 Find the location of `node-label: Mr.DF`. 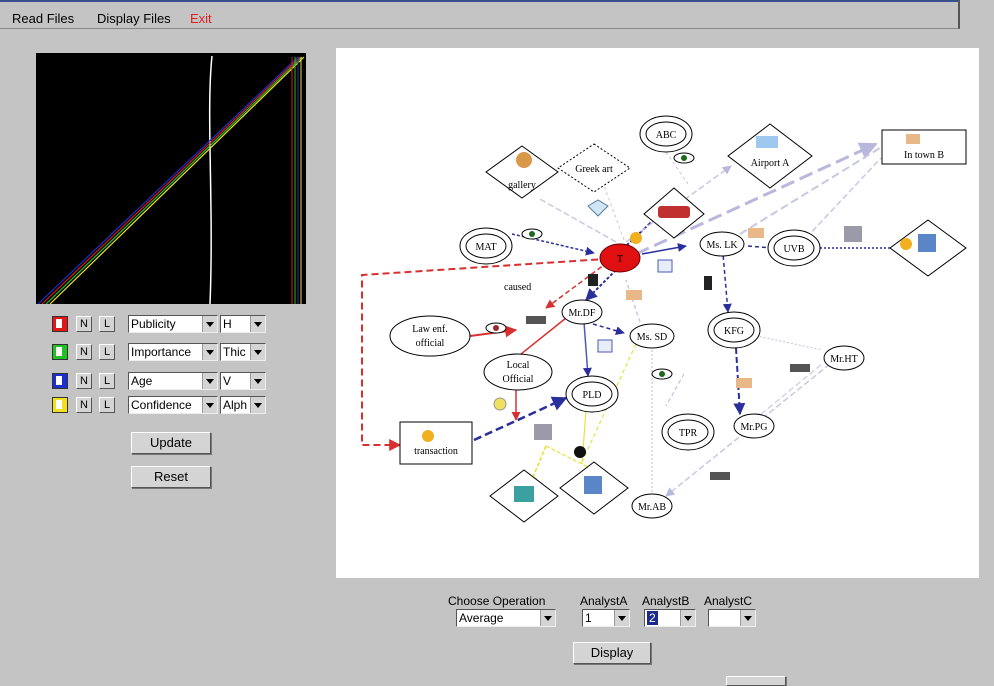

node-label: Mr.DF is located at coordinates (582, 313).